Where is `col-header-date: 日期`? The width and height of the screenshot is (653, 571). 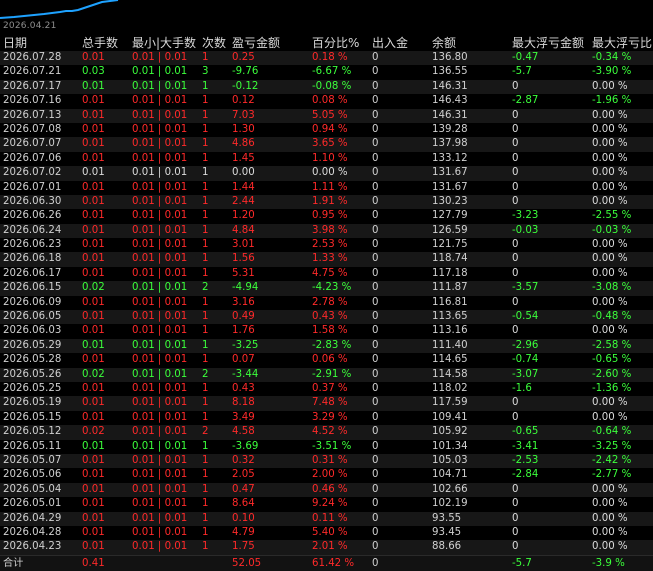
col-header-date: 日期 is located at coordinates (41, 43).